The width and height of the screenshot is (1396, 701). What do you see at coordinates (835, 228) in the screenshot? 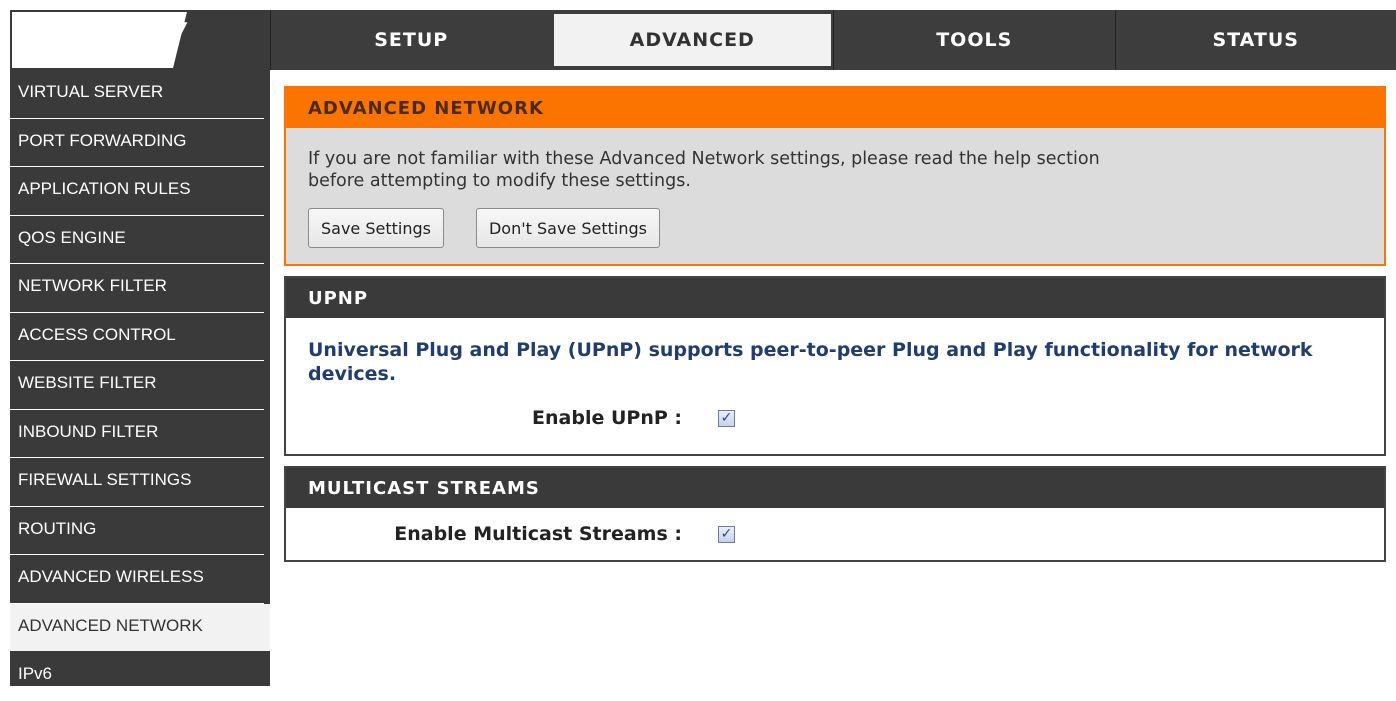
I see `button-row: Save Settings Don't Save Settings` at bounding box center [835, 228].